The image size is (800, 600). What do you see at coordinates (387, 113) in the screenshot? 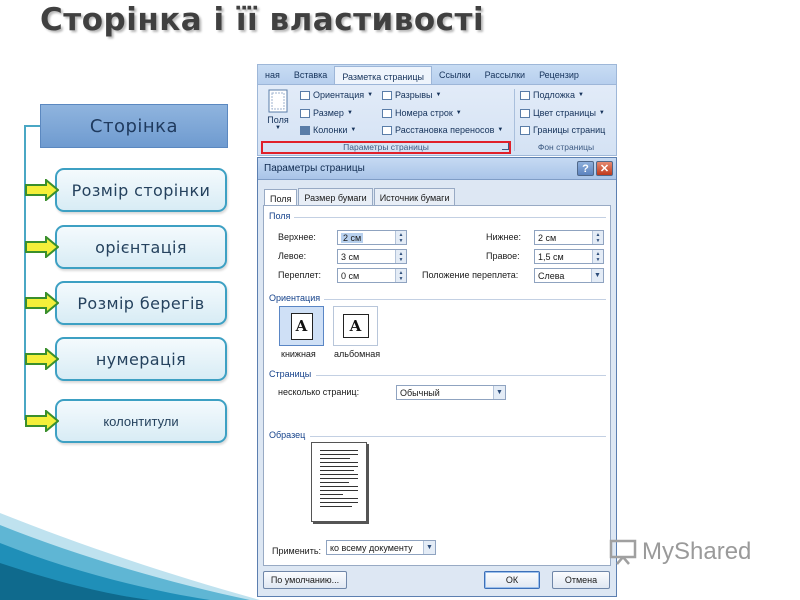
I see `line-numbers-icon` at bounding box center [387, 113].